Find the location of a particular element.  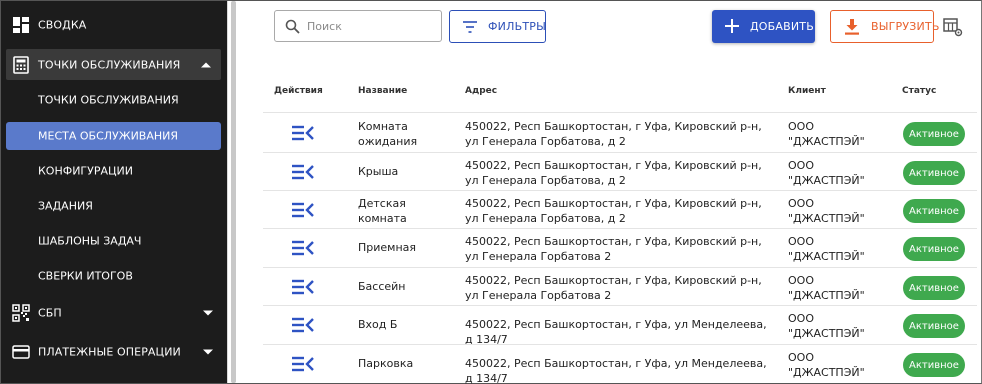

search-icon is located at coordinates (292, 26).